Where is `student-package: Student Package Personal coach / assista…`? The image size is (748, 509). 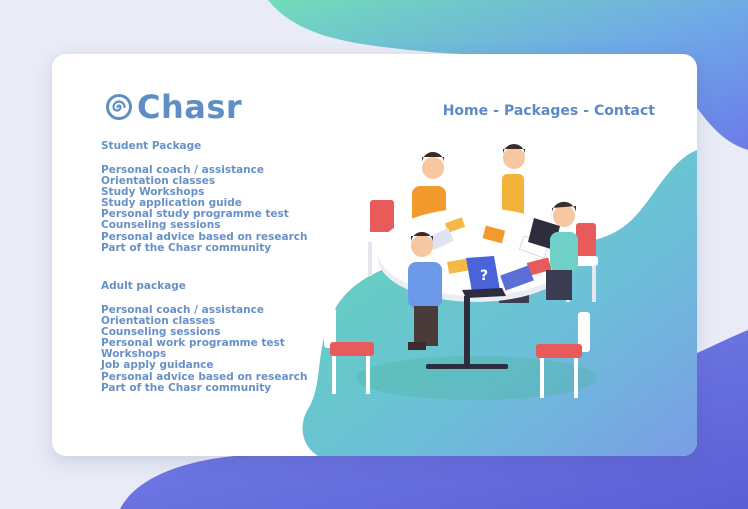
student-package: Student Package Personal coach / assista… is located at coordinates (204, 197).